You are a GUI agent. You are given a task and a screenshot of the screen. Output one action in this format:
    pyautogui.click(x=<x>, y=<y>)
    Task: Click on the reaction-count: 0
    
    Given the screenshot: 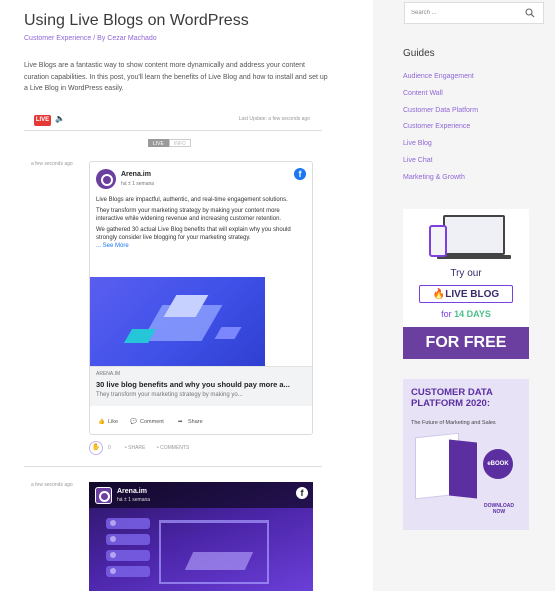 What is the action you would take?
    pyautogui.click(x=109, y=448)
    